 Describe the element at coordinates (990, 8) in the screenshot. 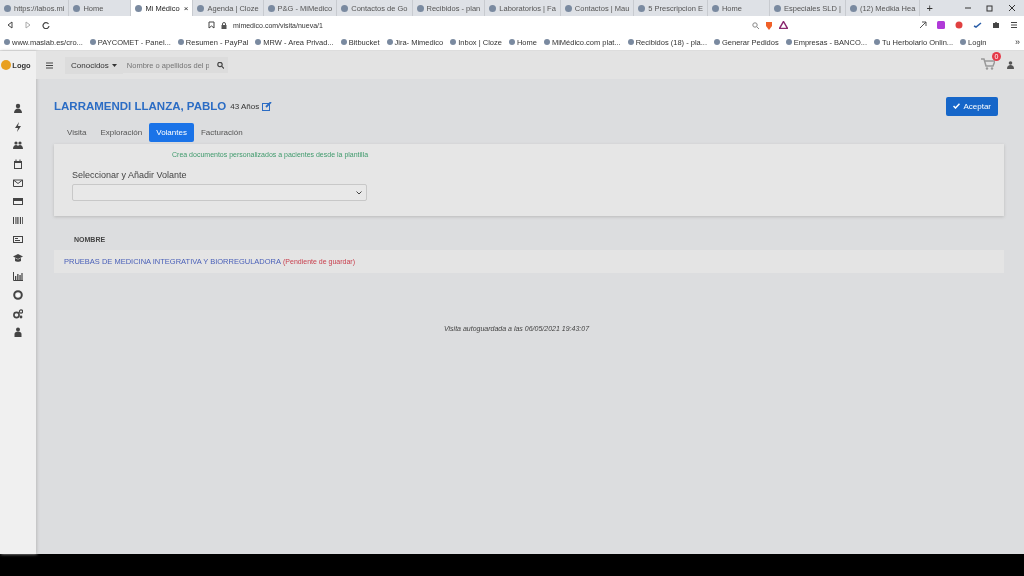

I see `restore-icon` at that location.